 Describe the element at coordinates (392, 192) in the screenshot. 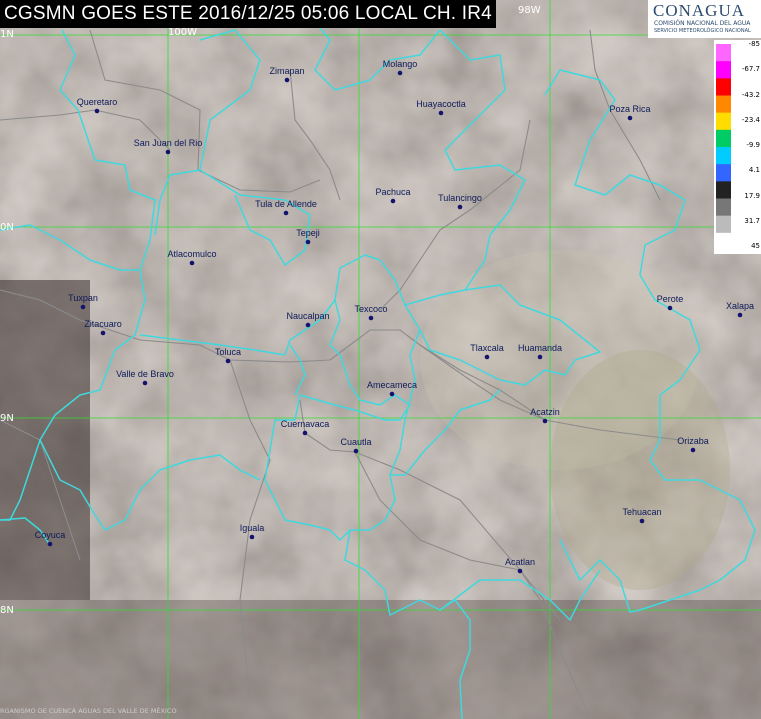

I see `city-label: Pachuca` at that location.